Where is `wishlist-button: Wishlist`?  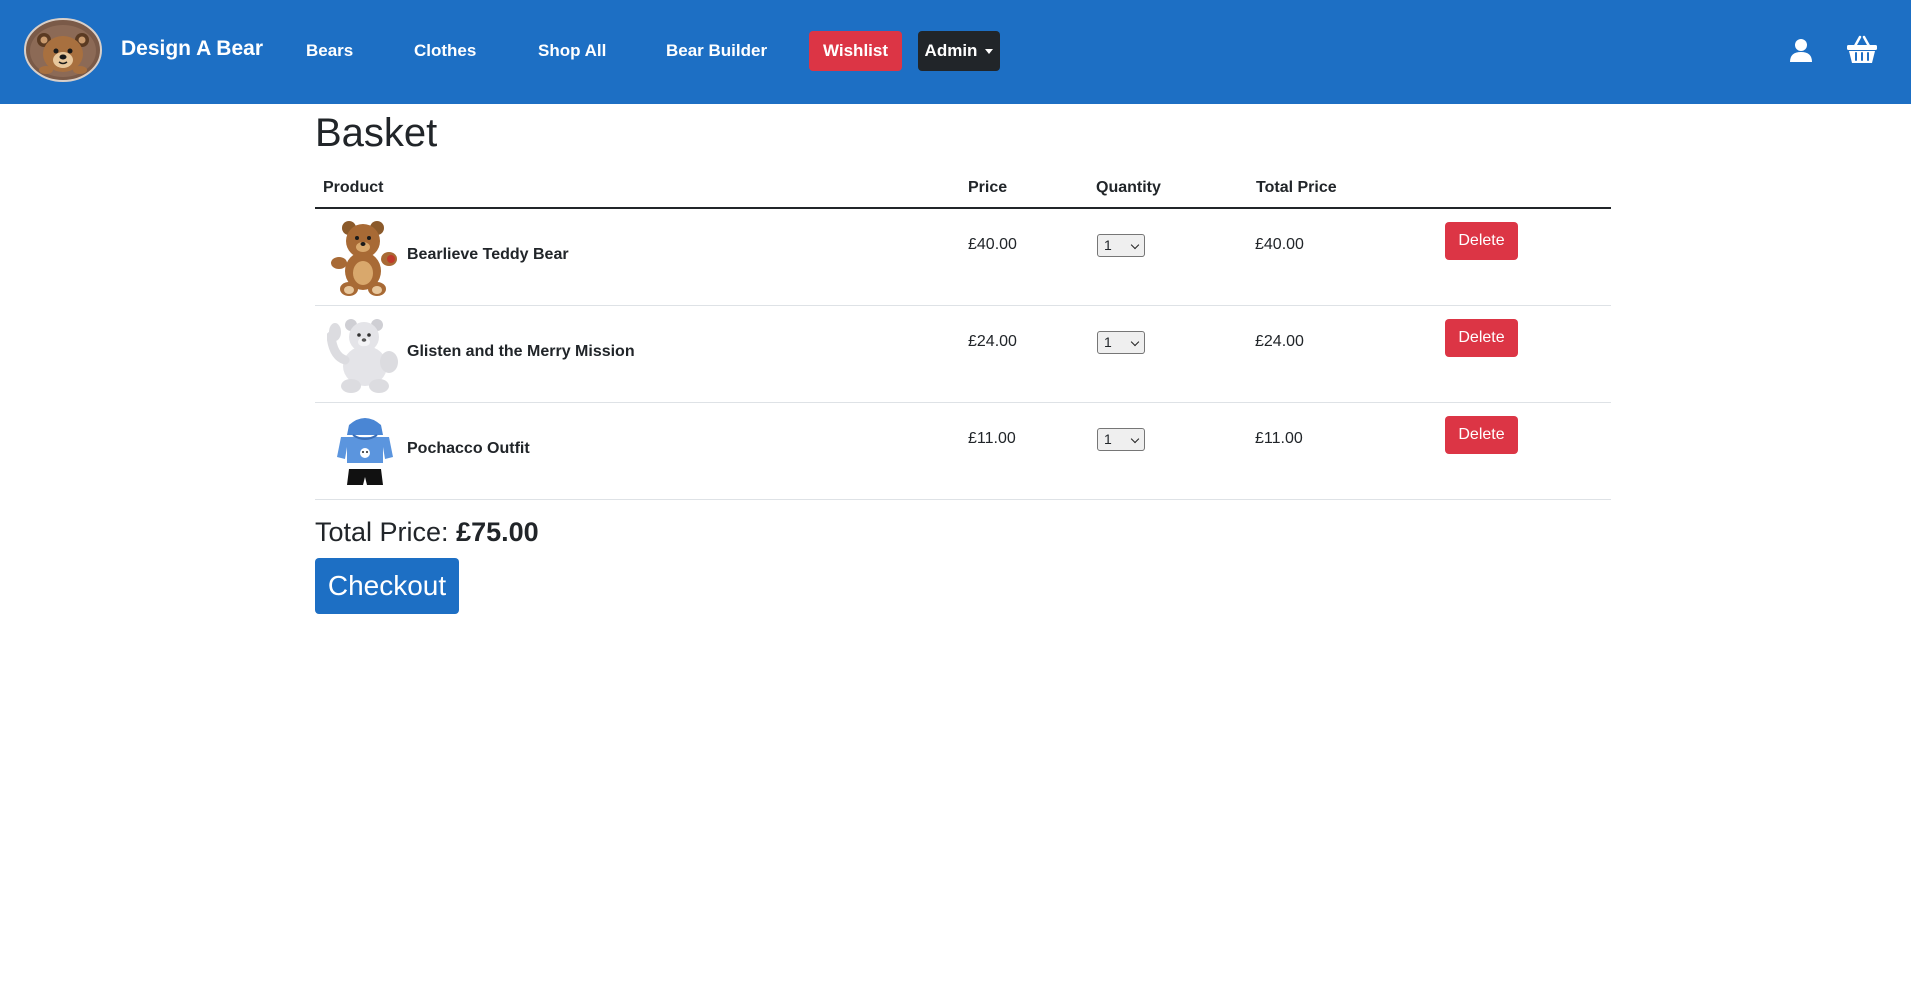 wishlist-button: Wishlist is located at coordinates (855, 51).